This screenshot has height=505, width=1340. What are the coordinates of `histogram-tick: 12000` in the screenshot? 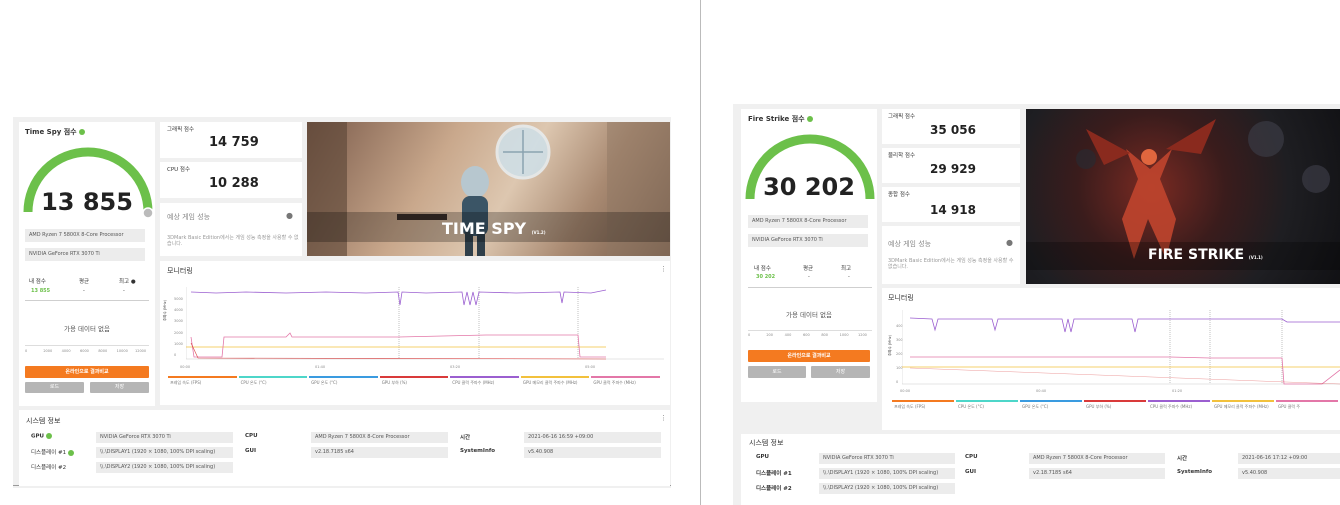 It's located at (141, 351).